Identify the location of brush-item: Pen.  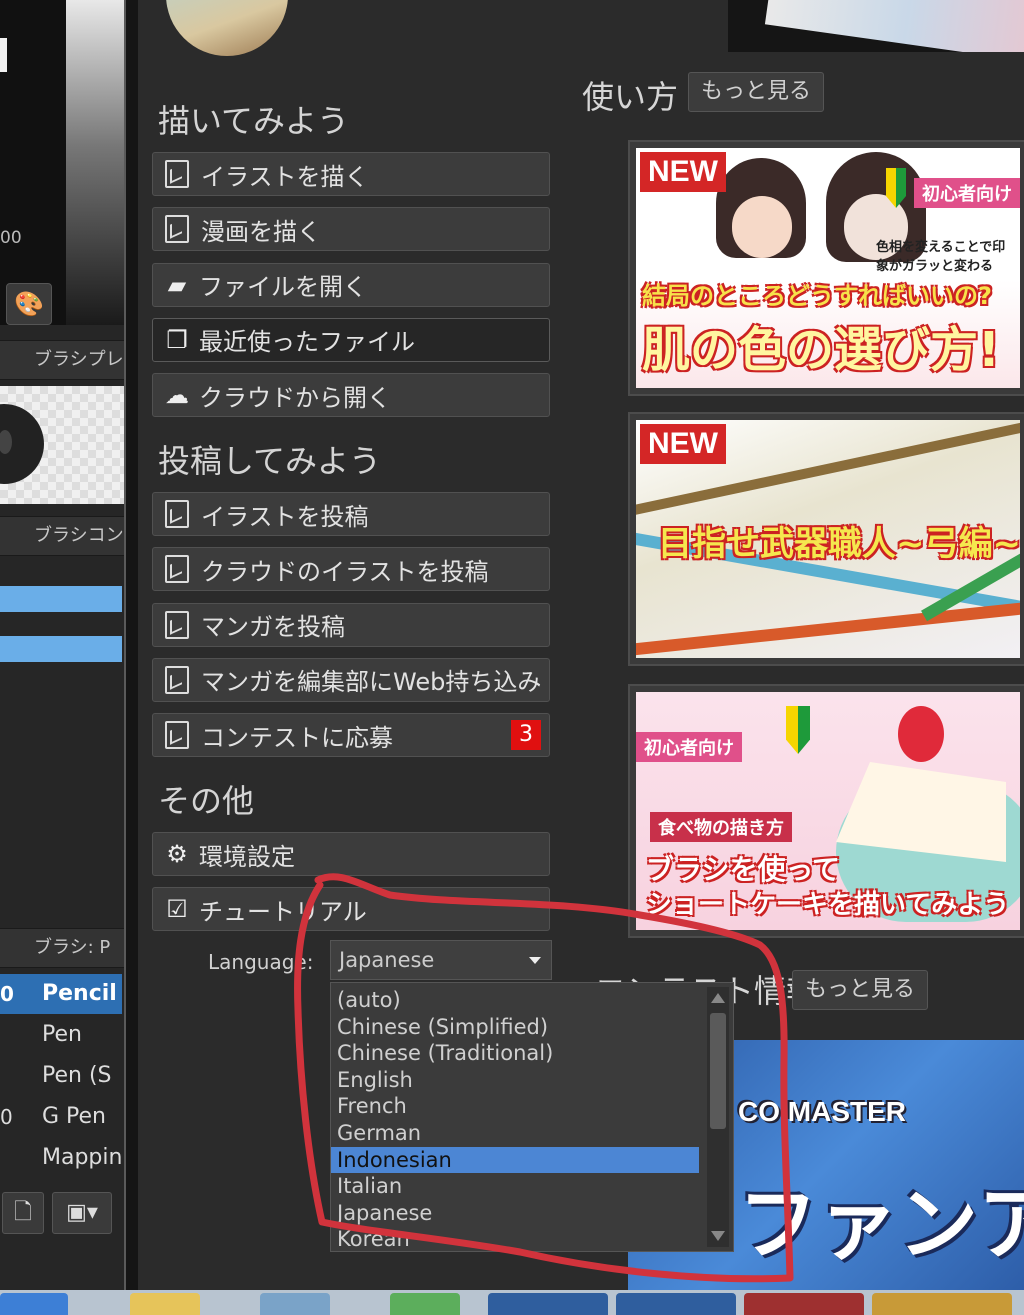
(61, 1035).